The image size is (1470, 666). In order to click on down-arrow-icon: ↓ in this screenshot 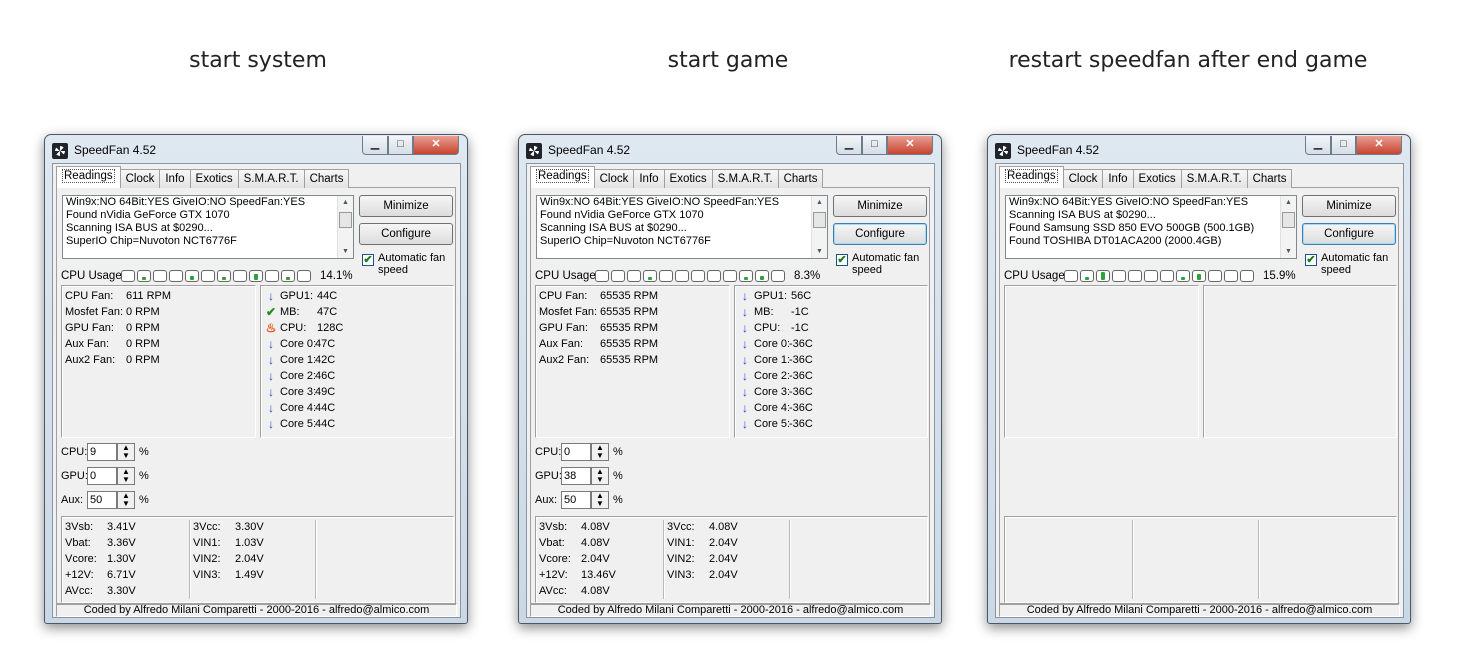, I will do `click(271, 408)`.